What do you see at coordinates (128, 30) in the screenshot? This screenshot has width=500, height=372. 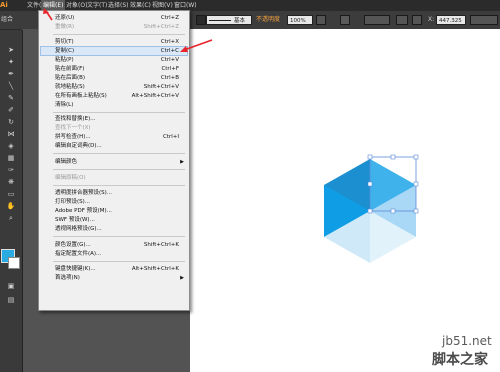 I see `annotation-overlay` at bounding box center [128, 30].